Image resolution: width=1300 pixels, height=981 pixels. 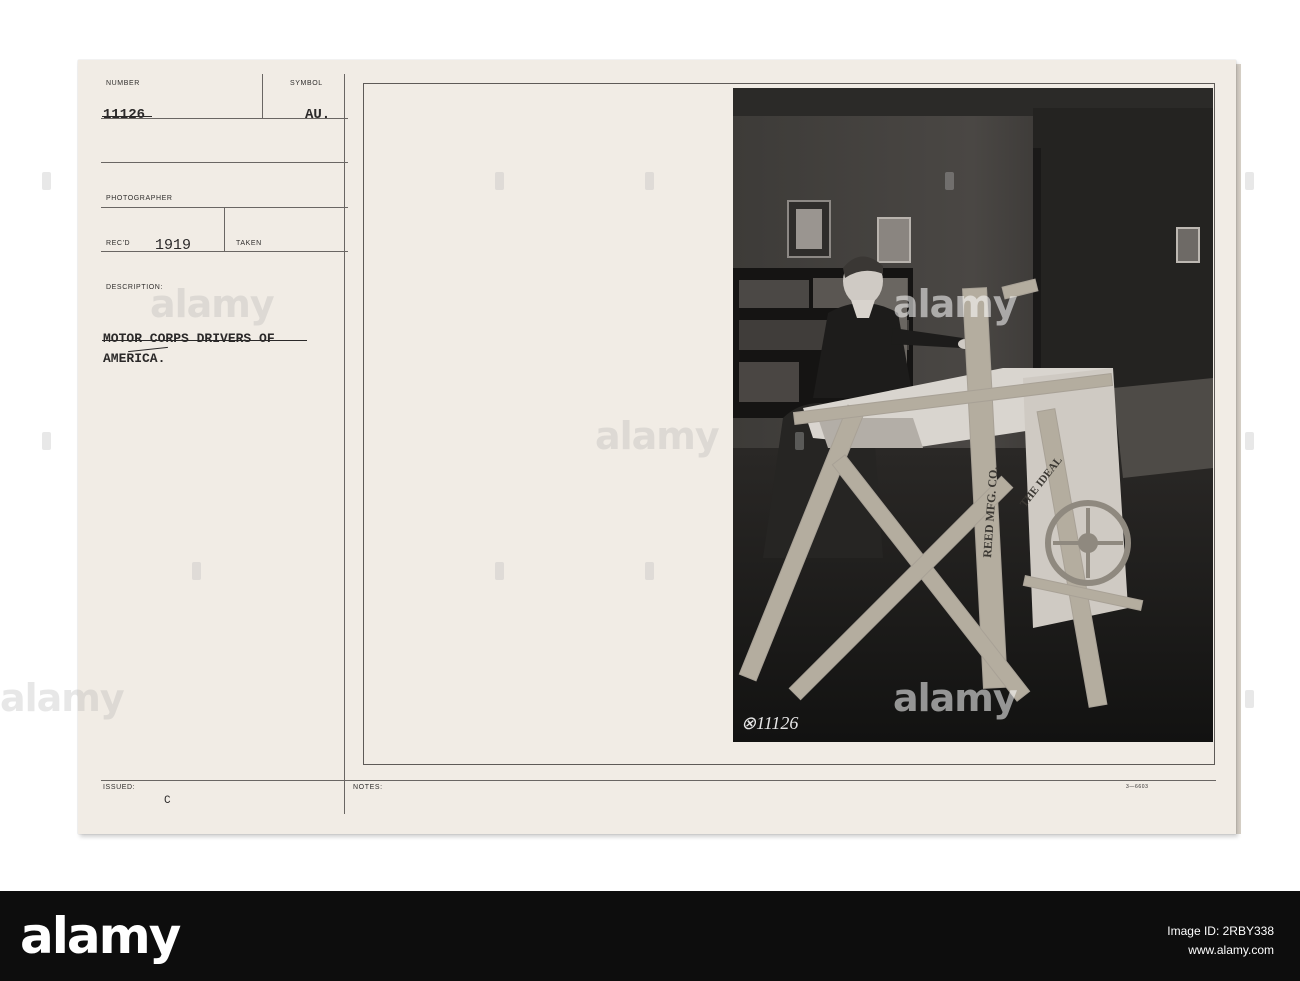 I want to click on symbol-value: AU., so click(x=318, y=115).